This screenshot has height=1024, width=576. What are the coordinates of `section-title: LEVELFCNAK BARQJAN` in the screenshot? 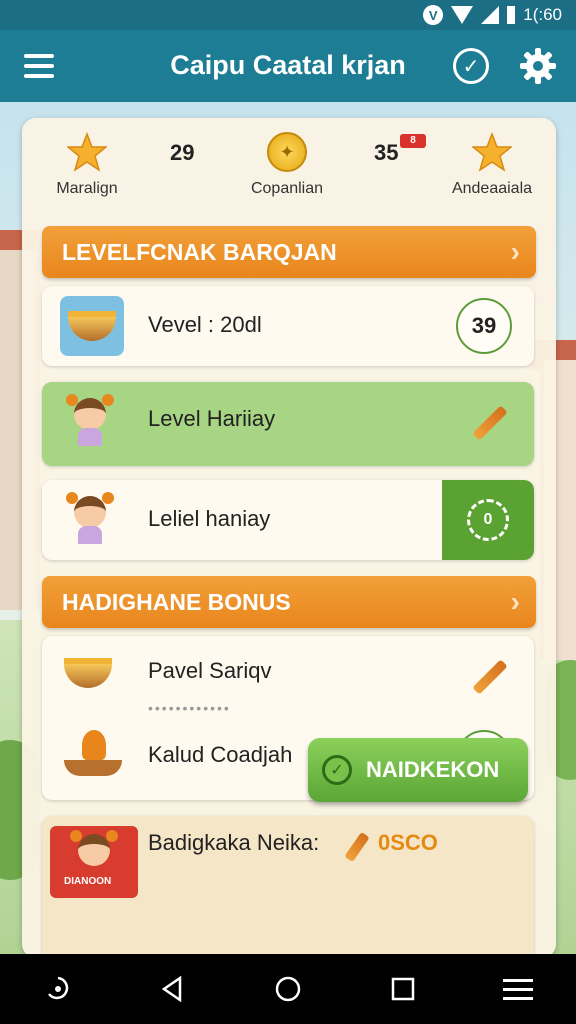 It's located at (199, 252).